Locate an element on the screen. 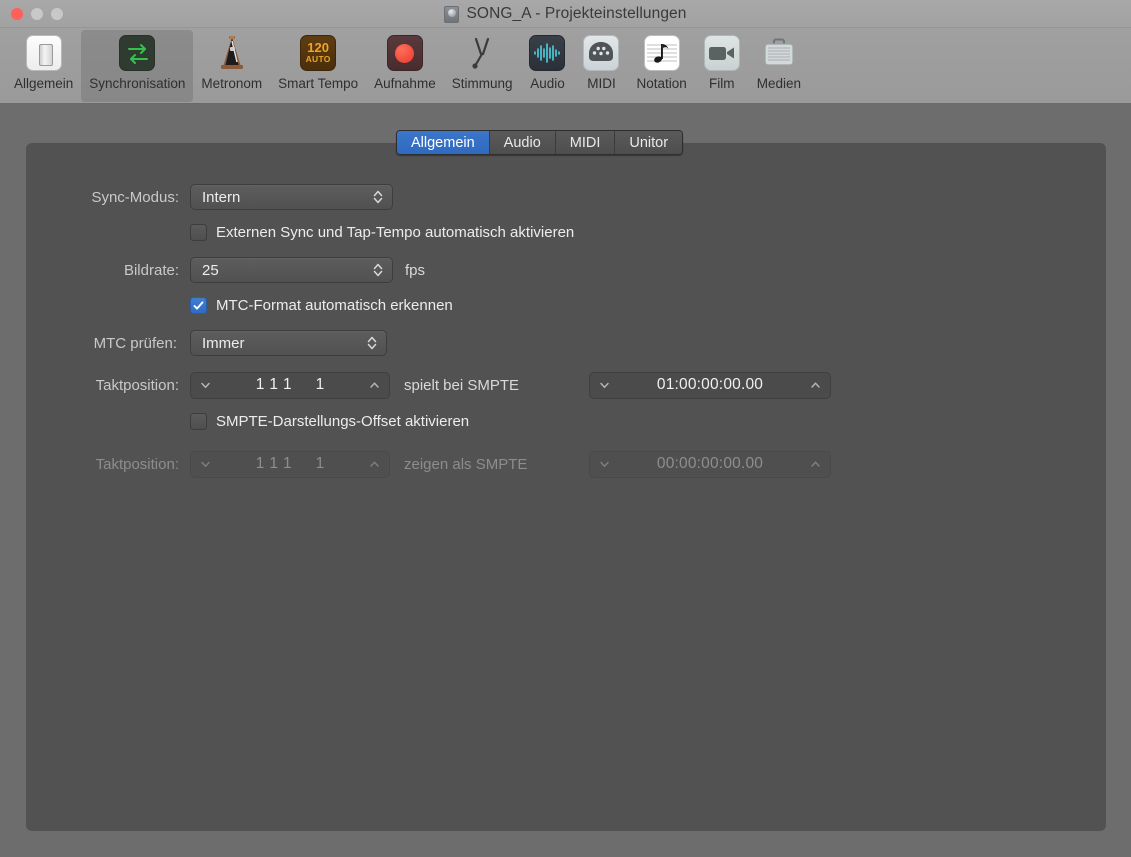  window-title-group: SONG_A - Projekteinstellungen is located at coordinates (565, 14).